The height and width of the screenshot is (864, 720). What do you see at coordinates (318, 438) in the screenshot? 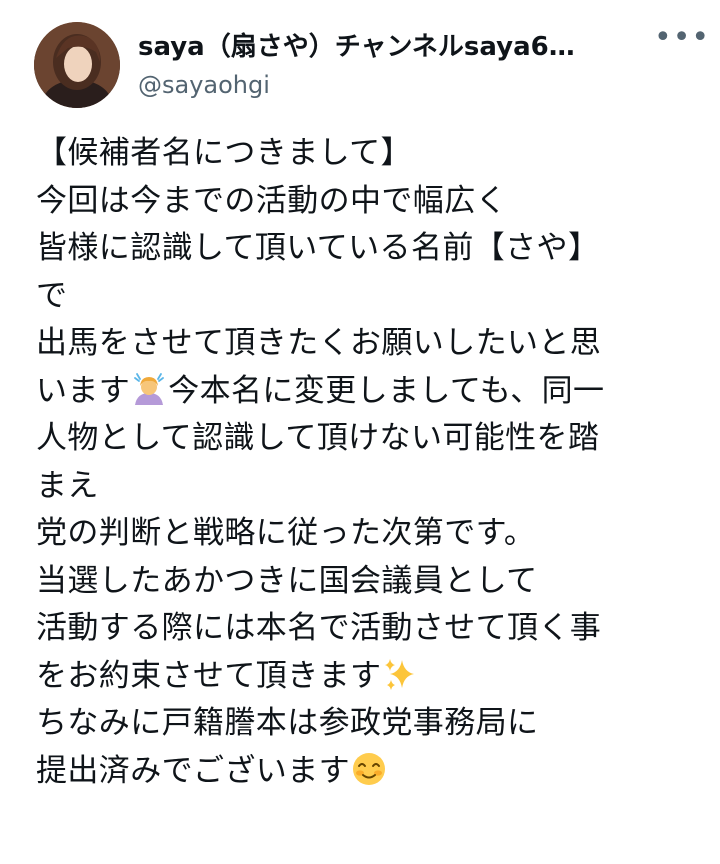
I see `tweet-line: 人物として認識して頂けない可能性を踏` at bounding box center [318, 438].